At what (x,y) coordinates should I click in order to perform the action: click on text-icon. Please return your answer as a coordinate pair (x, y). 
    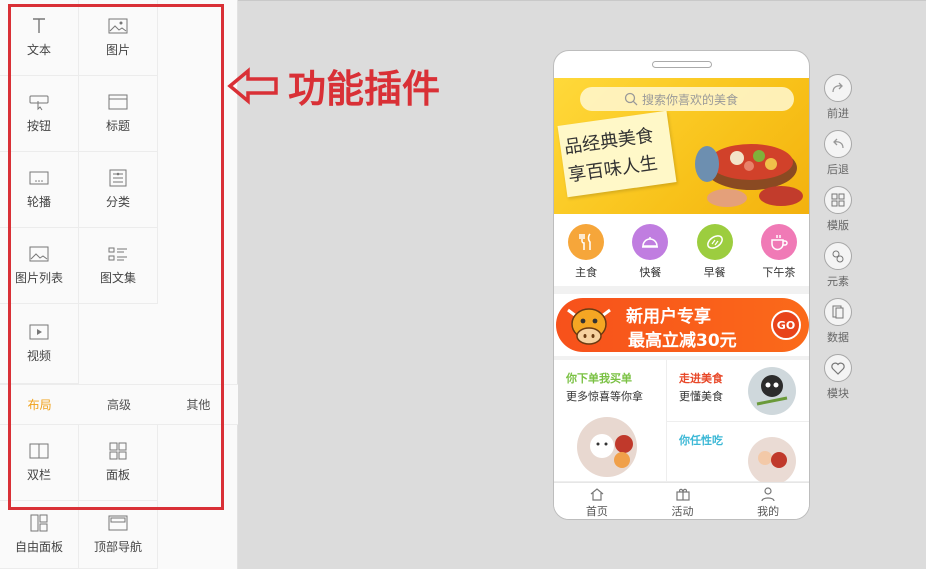
    Looking at the image, I should click on (39, 26).